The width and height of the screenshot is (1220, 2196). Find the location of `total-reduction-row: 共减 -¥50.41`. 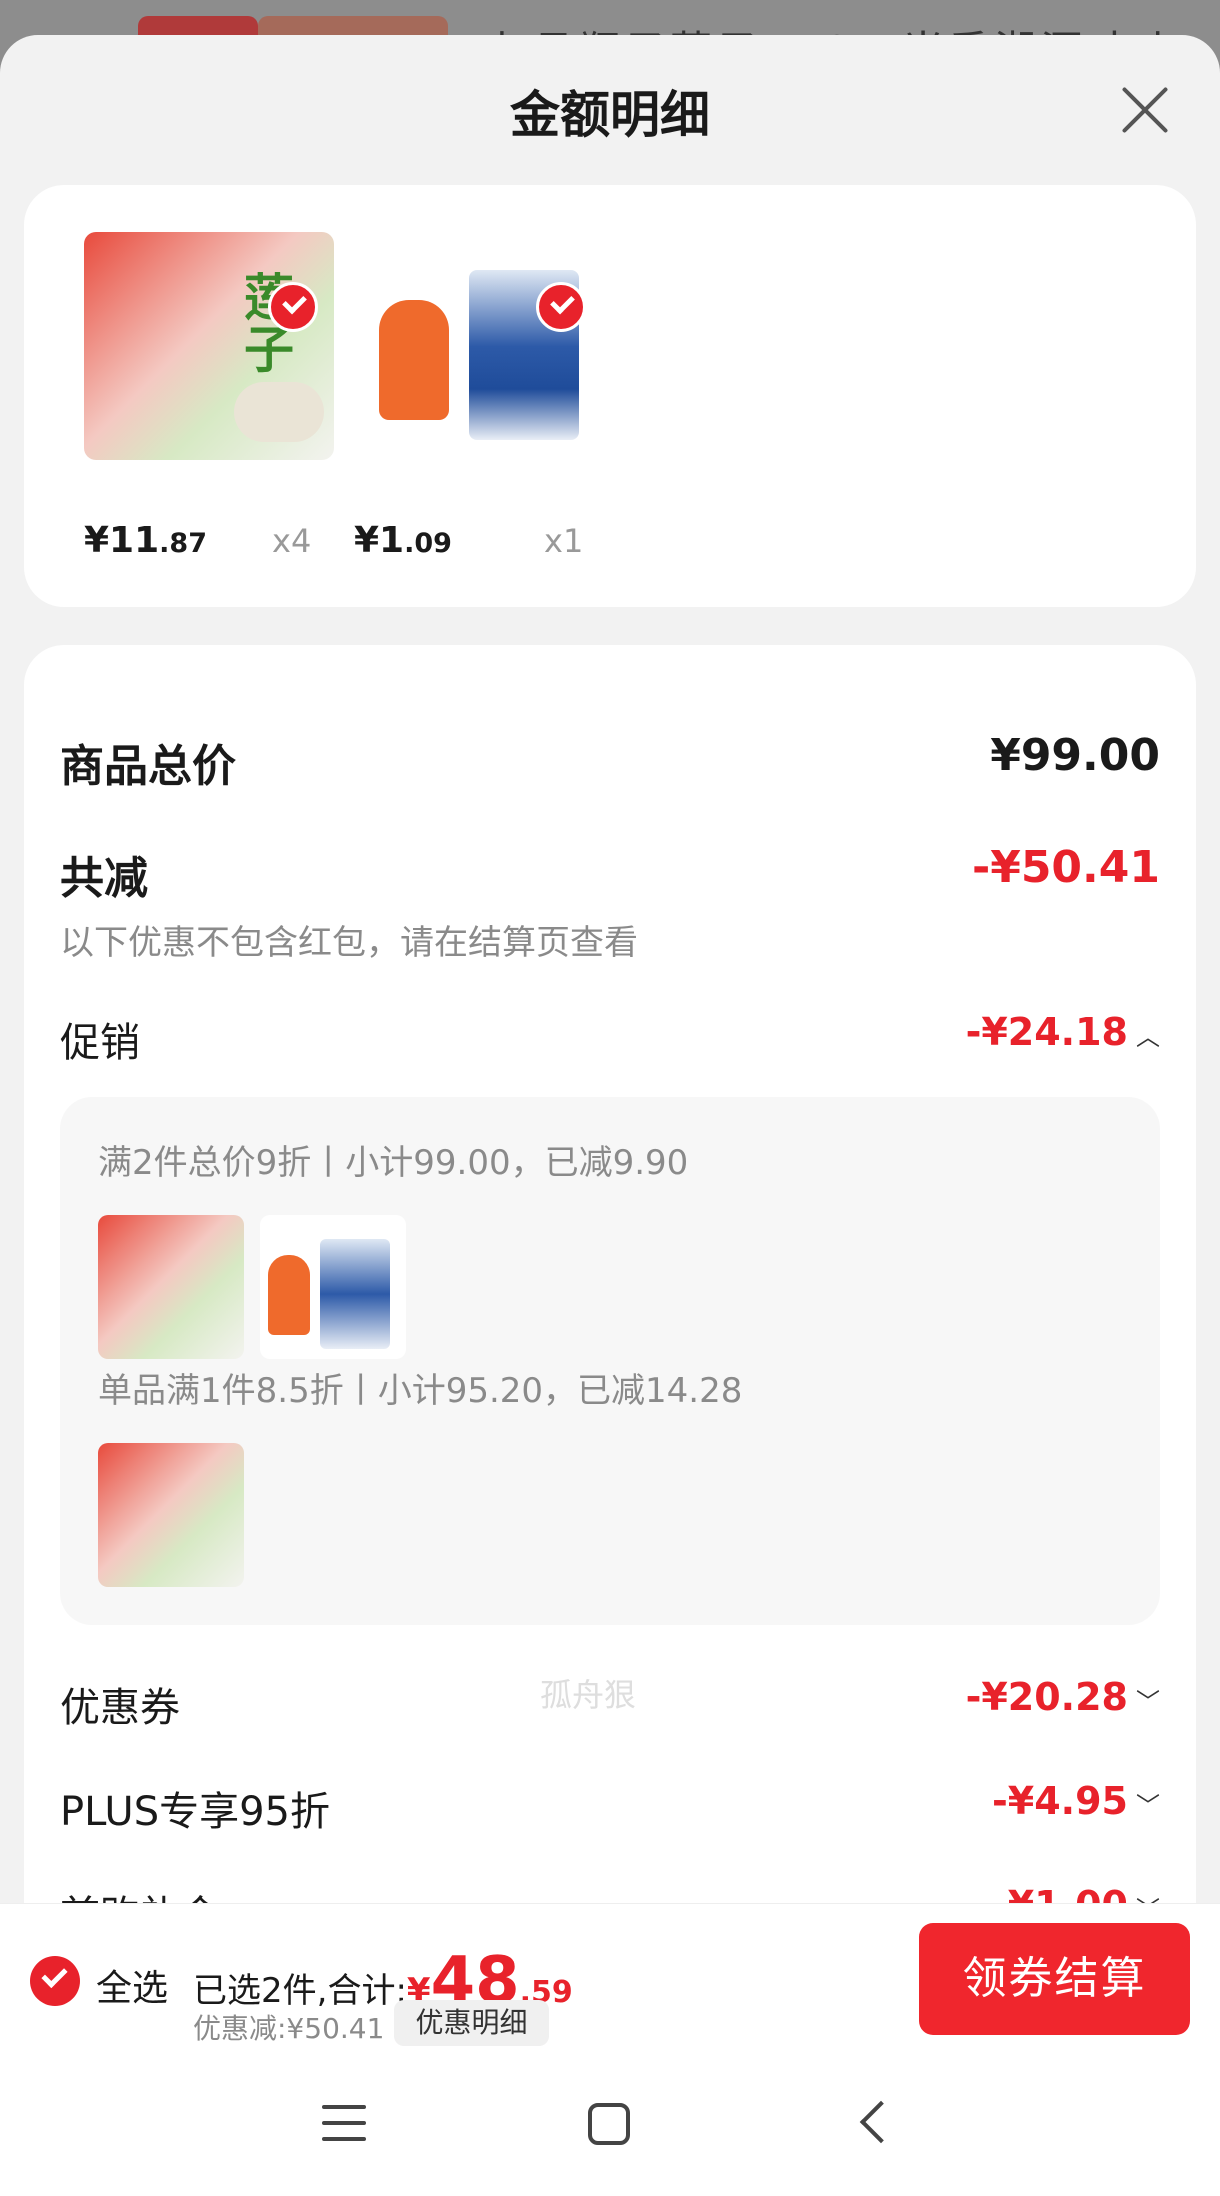

total-reduction-row: 共减 -¥50.41 is located at coordinates (610, 874).